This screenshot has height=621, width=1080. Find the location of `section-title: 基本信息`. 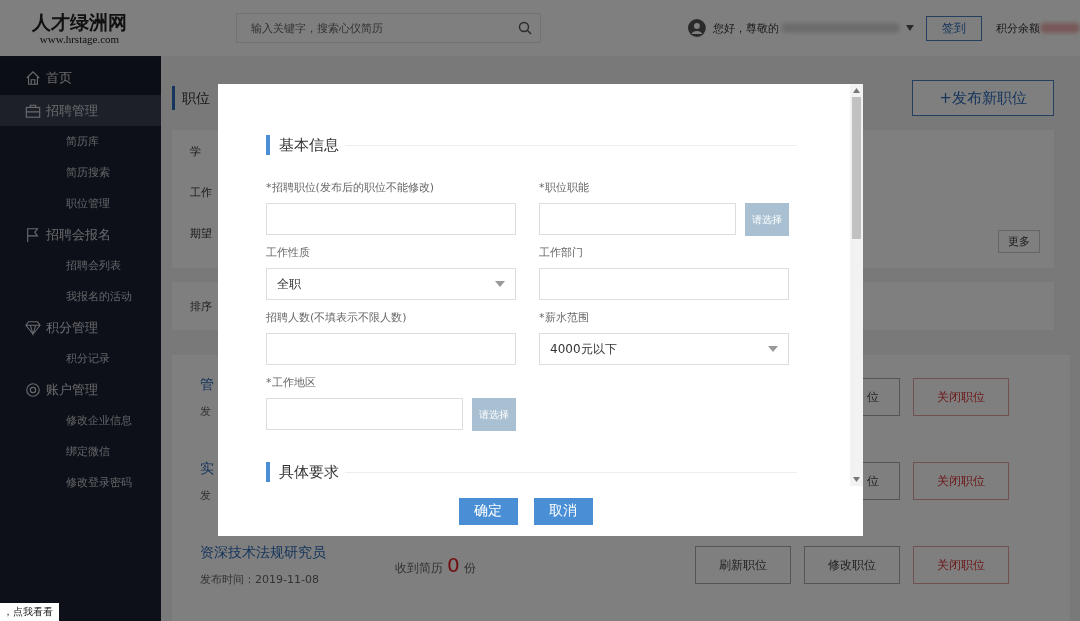

section-title: 基本信息 is located at coordinates (302, 145).